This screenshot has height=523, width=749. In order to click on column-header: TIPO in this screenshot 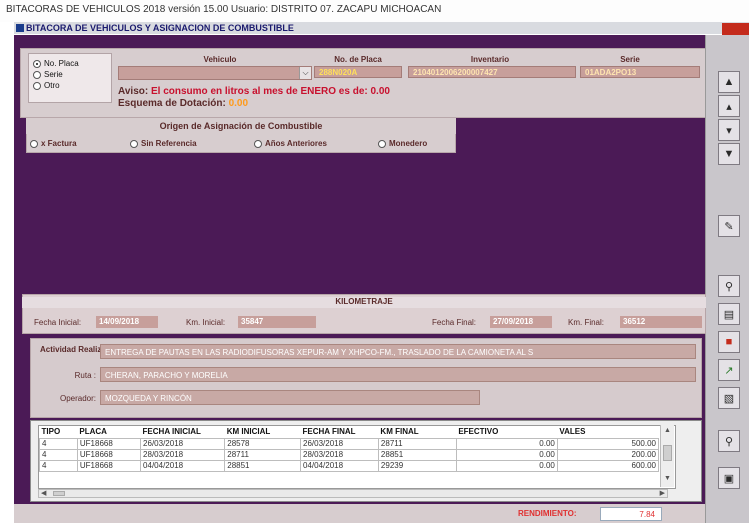, I will do `click(59, 432)`.